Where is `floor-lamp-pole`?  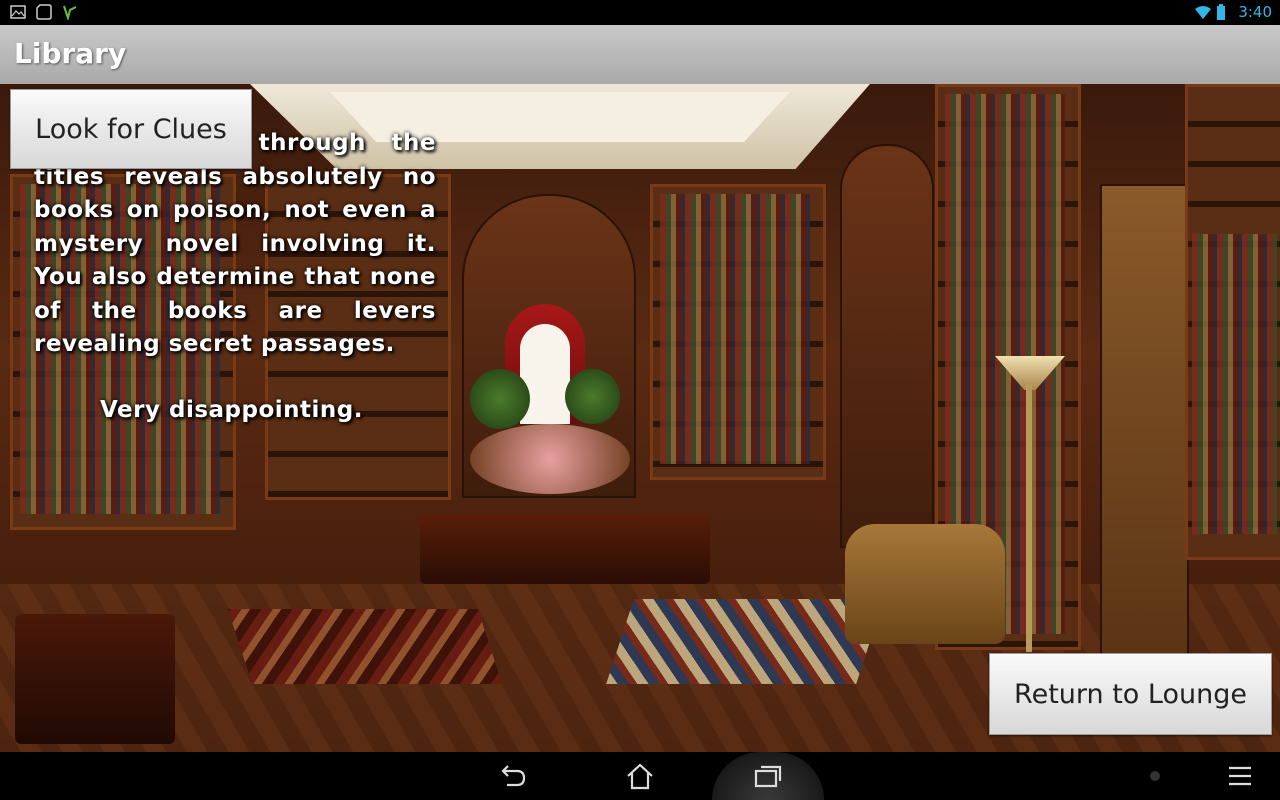 floor-lamp-pole is located at coordinates (1029, 518).